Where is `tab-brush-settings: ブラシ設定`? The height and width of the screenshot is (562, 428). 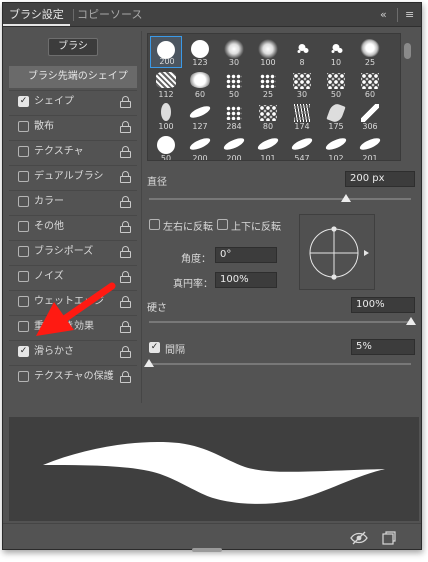 tab-brush-settings: ブラシ設定 is located at coordinates (36, 14).